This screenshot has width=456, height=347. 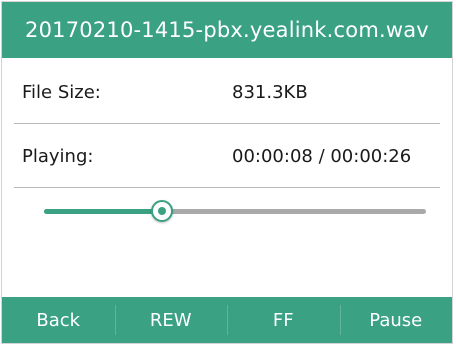 I want to click on file-size-row: File Size: 831.3KB, so click(x=227, y=92).